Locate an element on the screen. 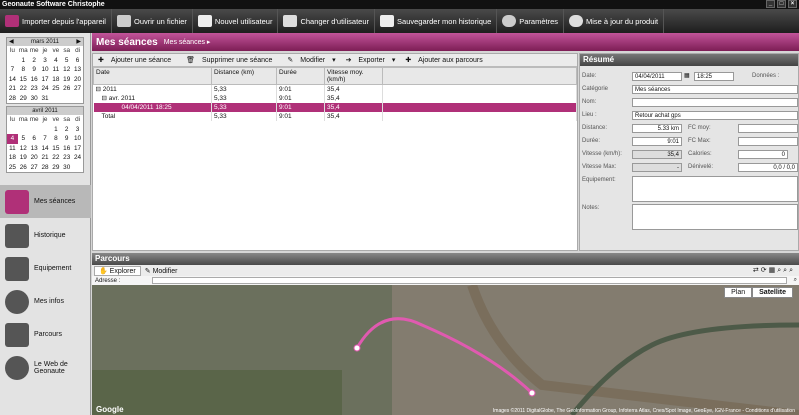  calendar-day: 8 is located at coordinates (23, 70).